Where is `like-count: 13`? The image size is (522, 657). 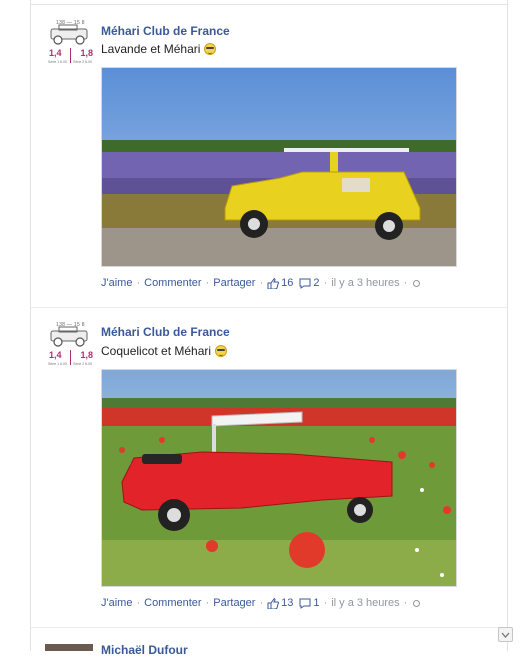
like-count: 13 is located at coordinates (280, 603).